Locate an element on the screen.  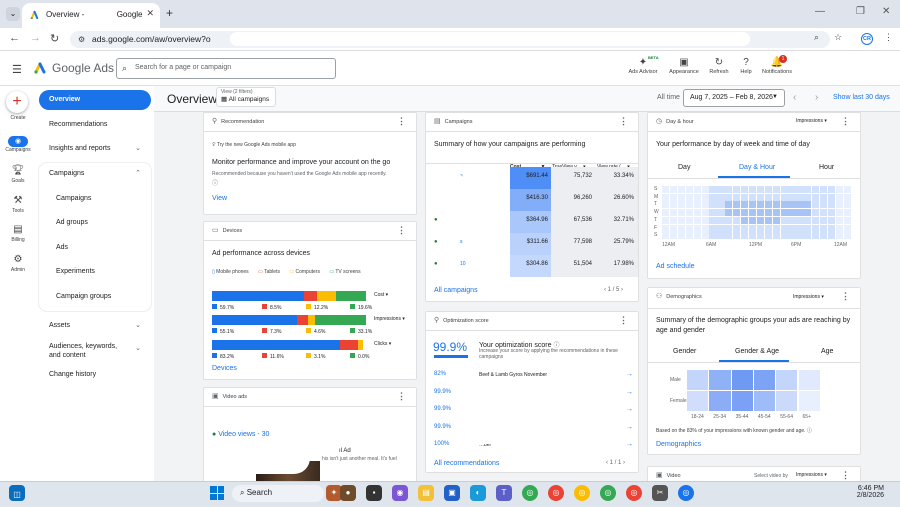
view-filter-selector: View (2 filters) ▦ All campaigns is located at coordinates (246, 97).